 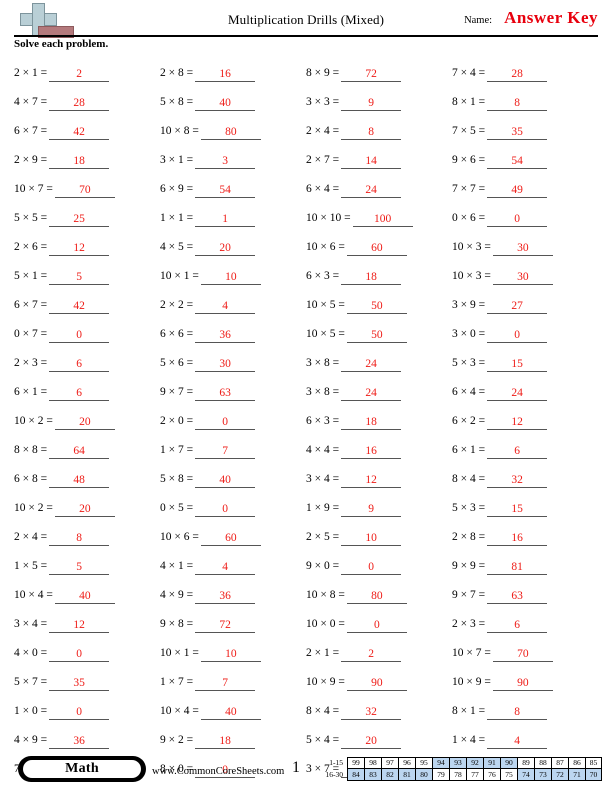 I want to click on answer-blank: 48, so click(x=79, y=481).